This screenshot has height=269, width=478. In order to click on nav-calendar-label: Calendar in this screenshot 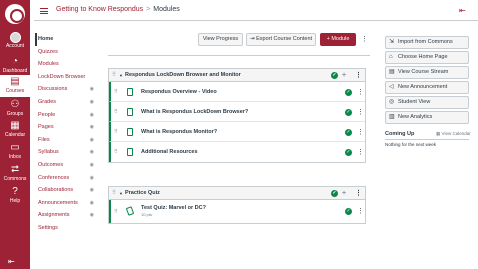, I will do `click(15, 135)`.